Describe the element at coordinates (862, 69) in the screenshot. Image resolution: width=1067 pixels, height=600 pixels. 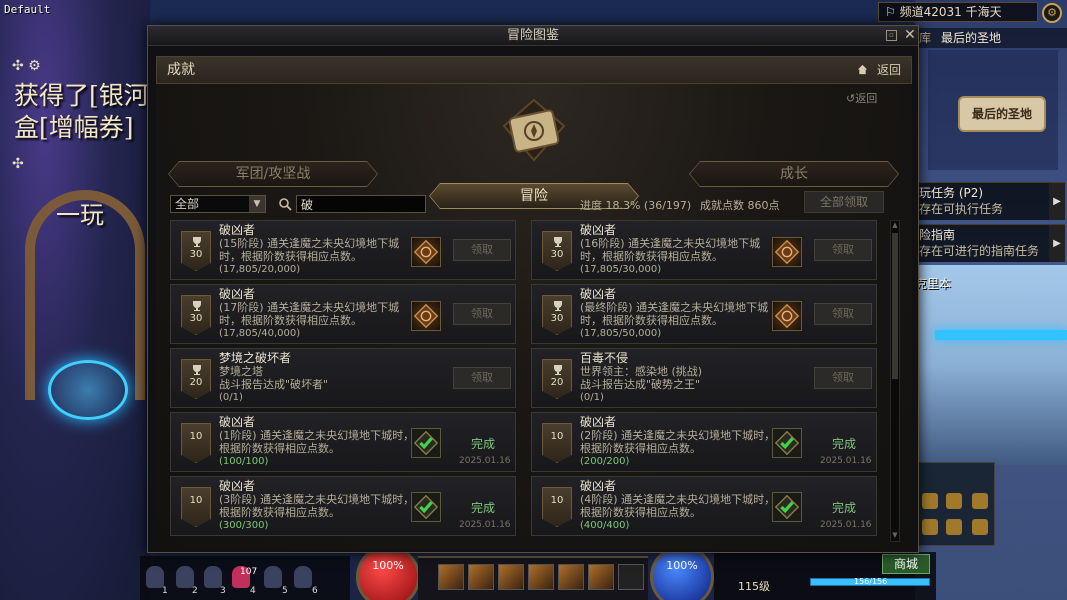
I see `home-icon` at that location.